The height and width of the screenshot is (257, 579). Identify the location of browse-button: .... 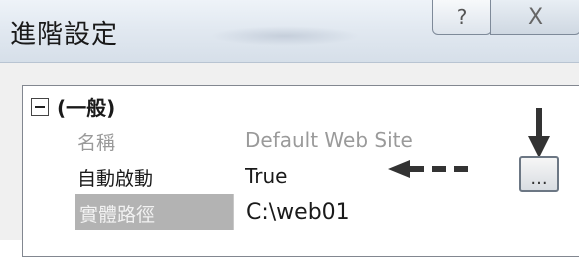
(539, 174).